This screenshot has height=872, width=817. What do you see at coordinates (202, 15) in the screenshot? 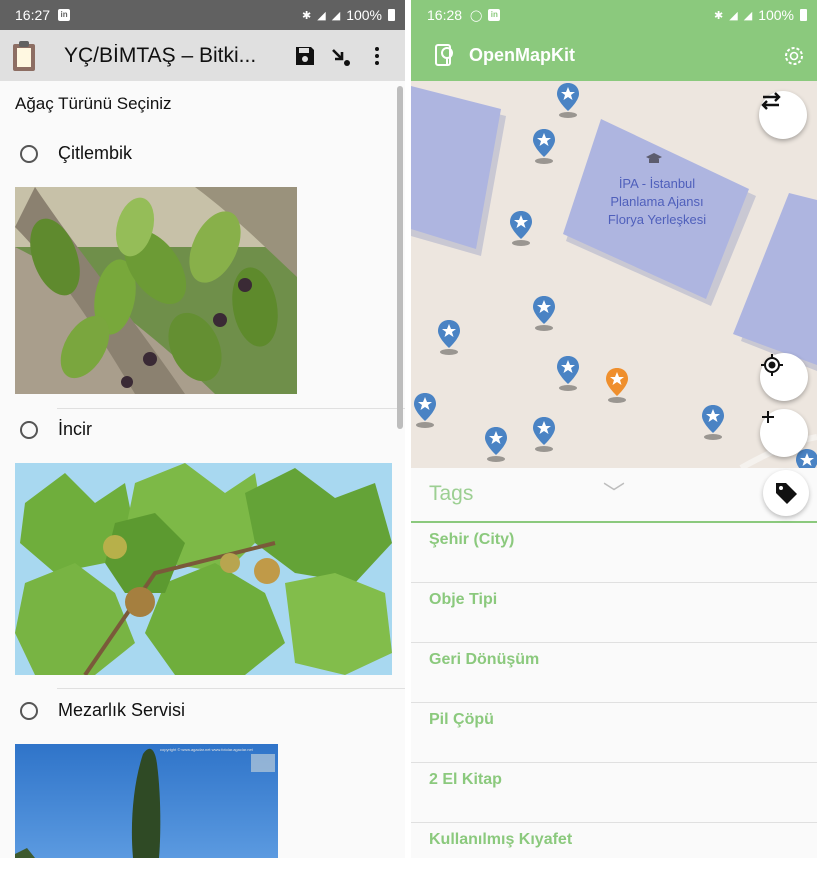
I see `status-bar: 16:27 in ✱ ◢ ◢ 100%` at bounding box center [202, 15].